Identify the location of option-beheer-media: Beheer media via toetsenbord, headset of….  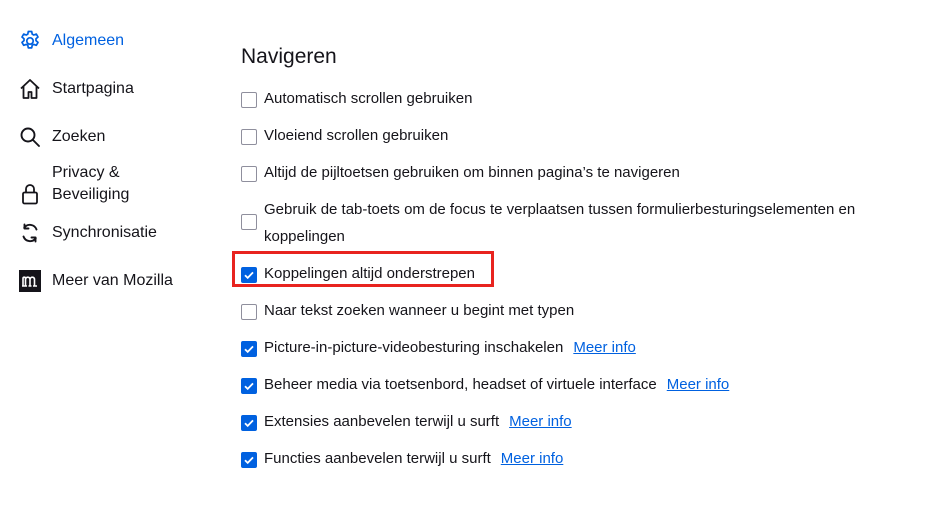
(571, 386).